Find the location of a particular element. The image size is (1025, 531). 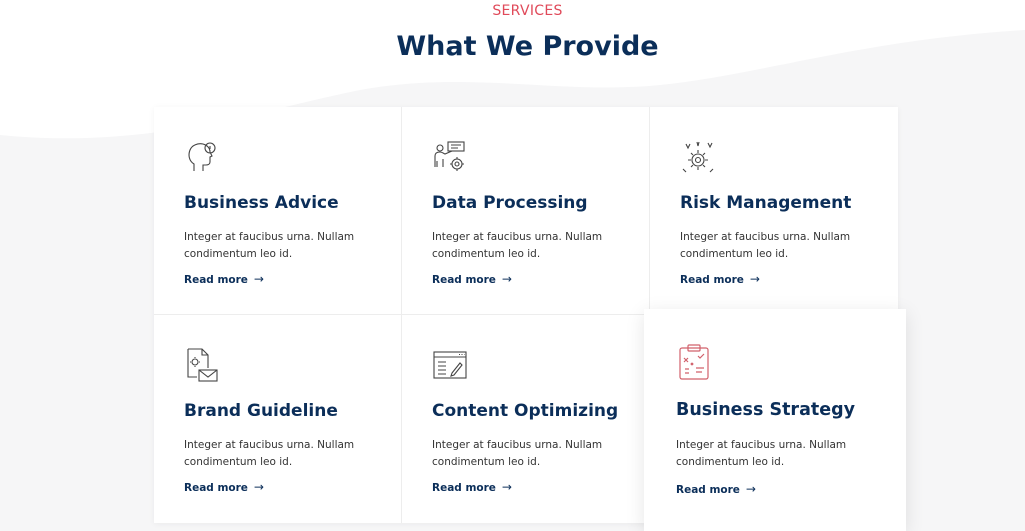

presenter-data-icon is located at coordinates (449, 156).